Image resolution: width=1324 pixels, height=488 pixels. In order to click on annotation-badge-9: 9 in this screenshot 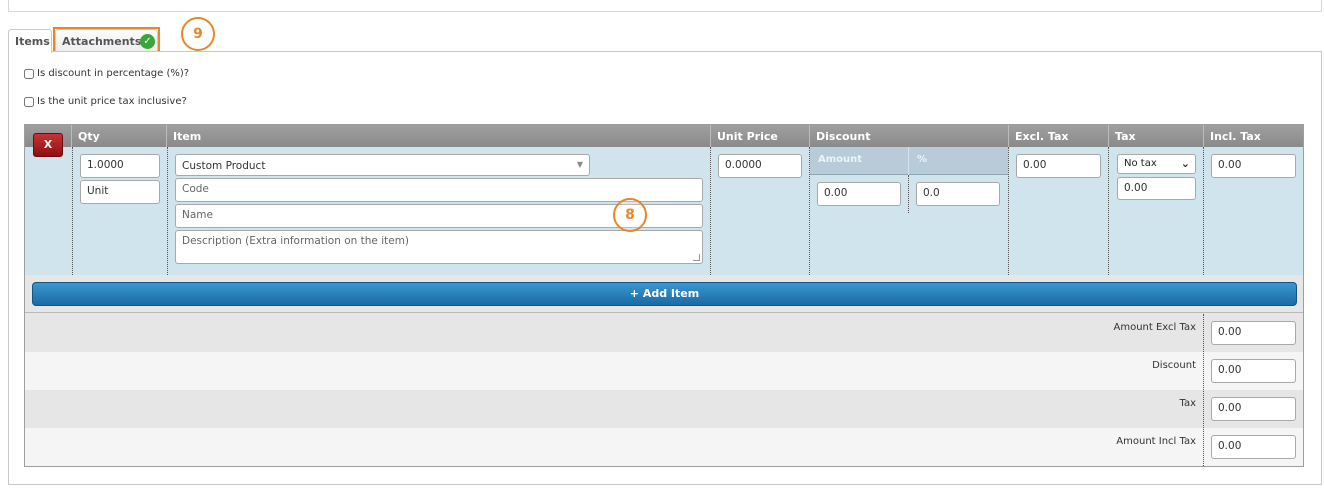, I will do `click(198, 34)`.